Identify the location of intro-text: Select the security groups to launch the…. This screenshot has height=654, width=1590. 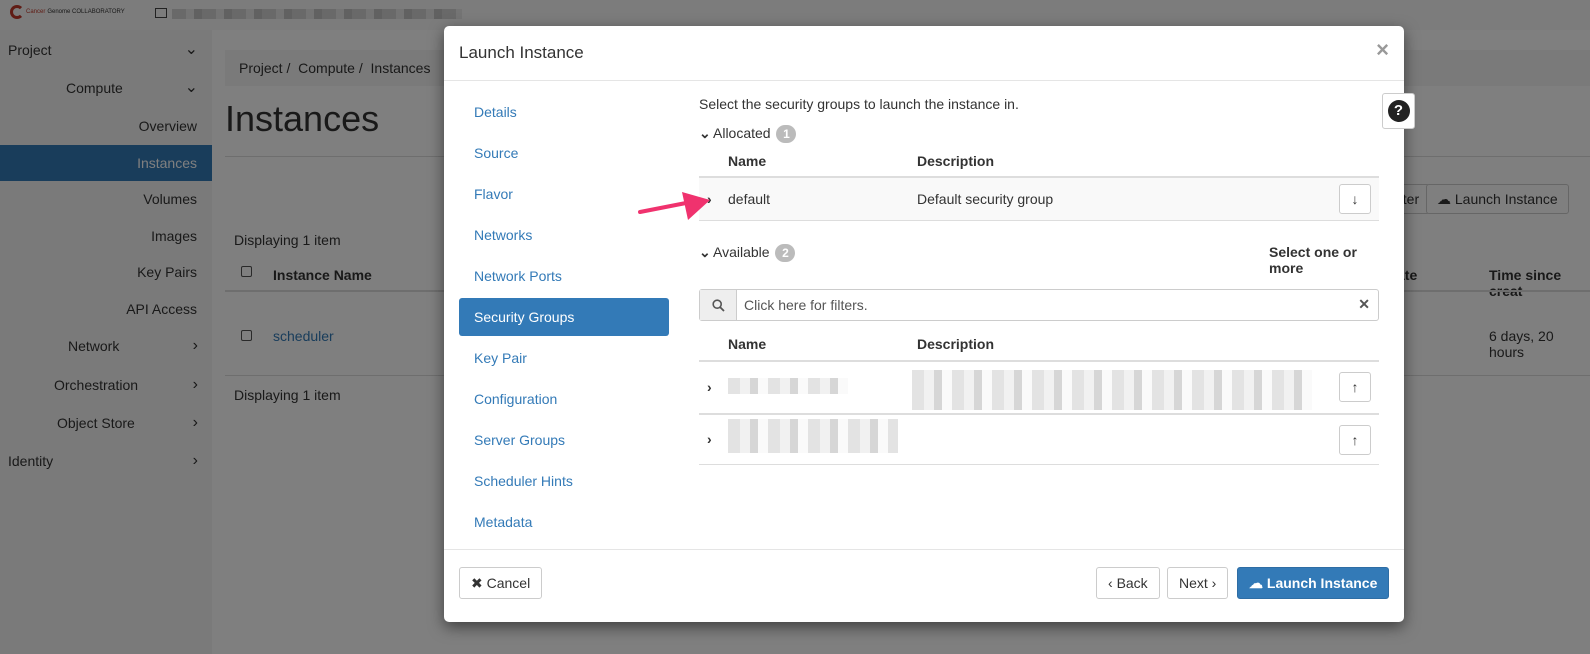
(859, 104).